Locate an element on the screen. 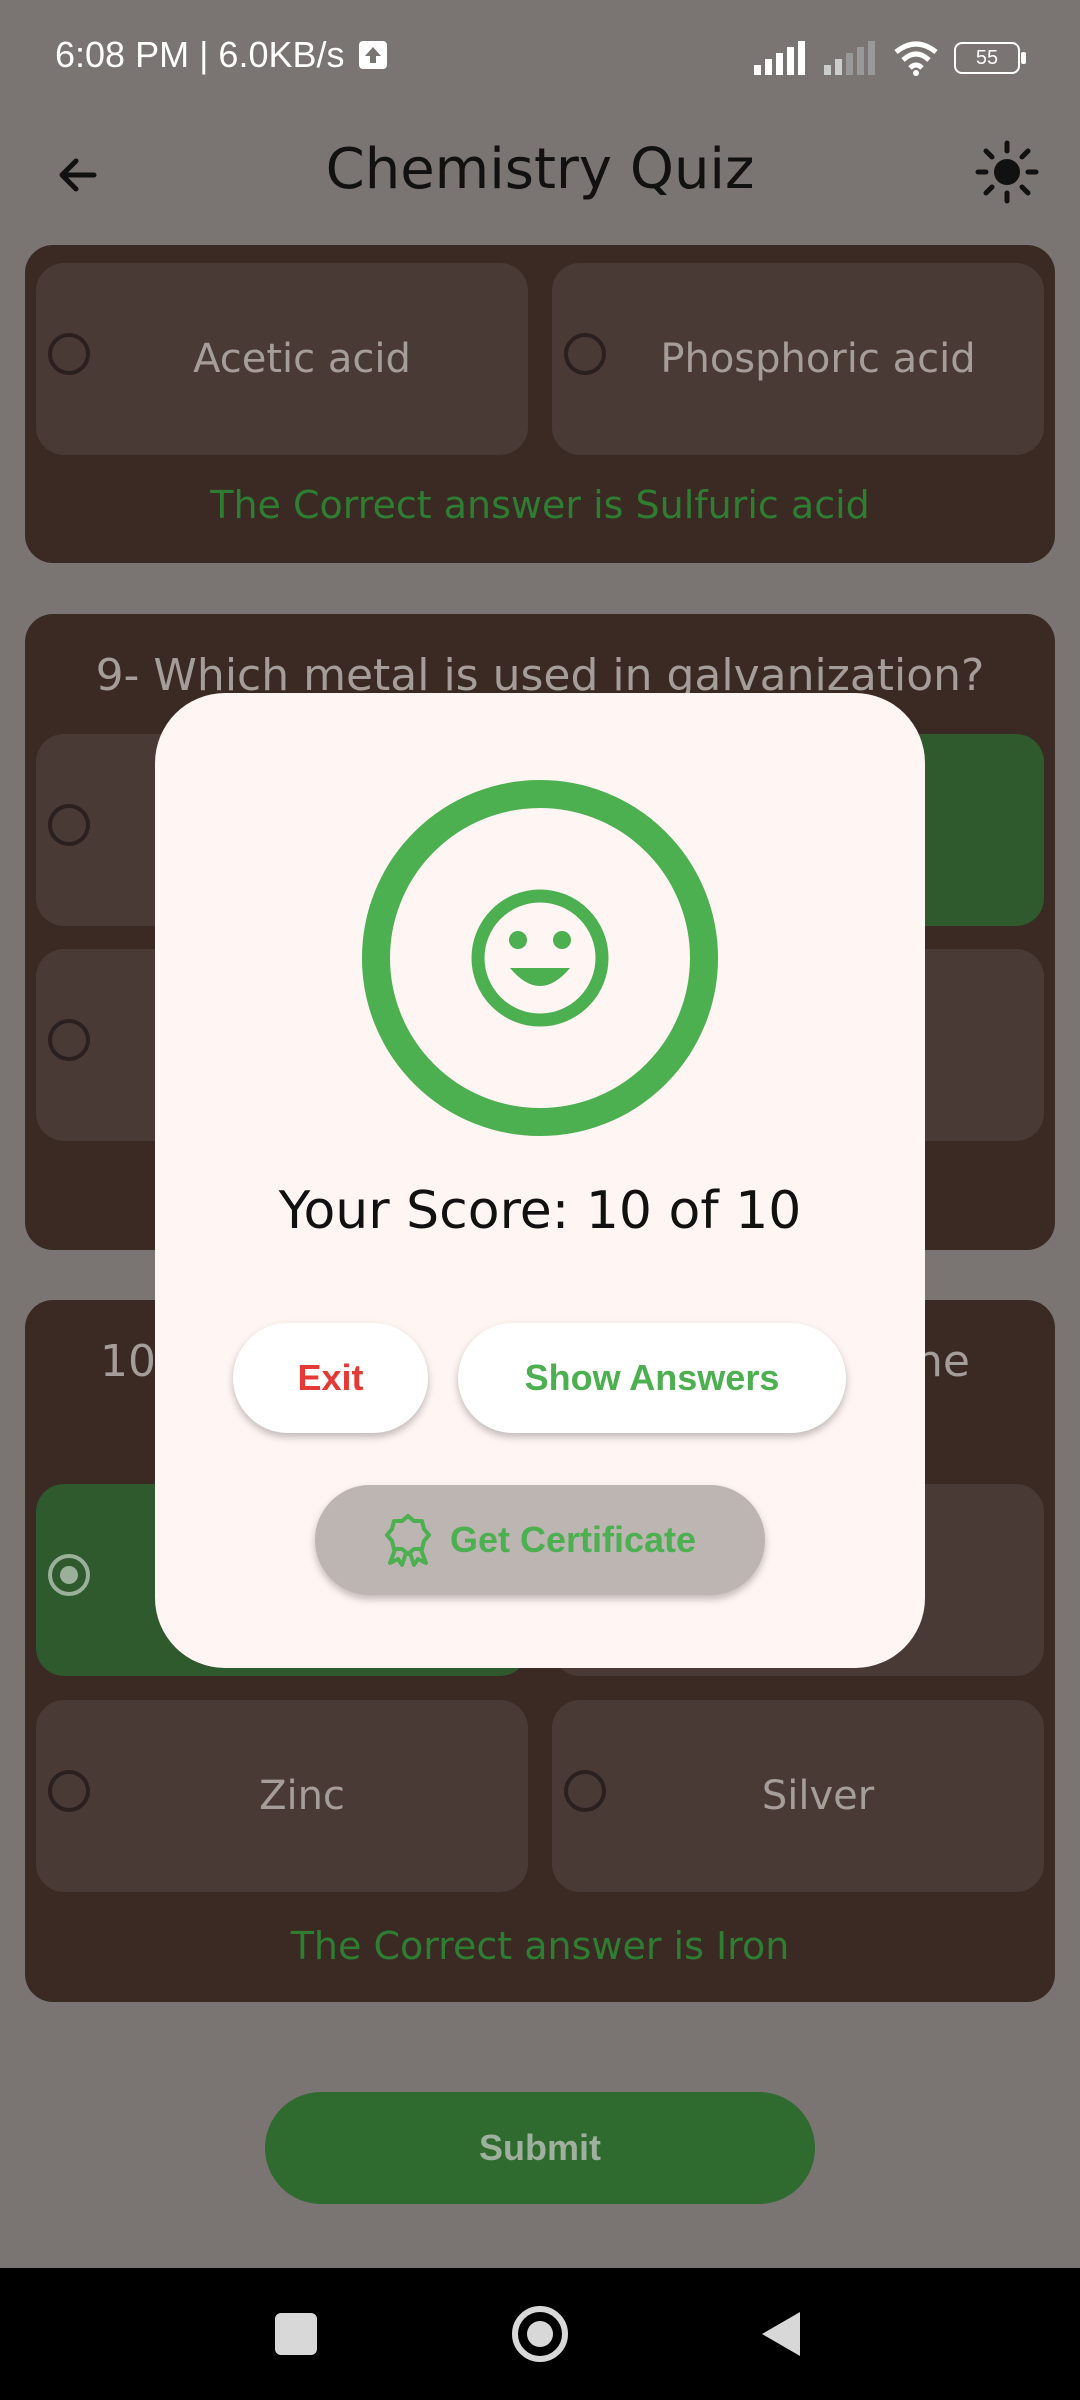  option-phosphoric-acid: Phosphoric acid is located at coordinates (798, 359).